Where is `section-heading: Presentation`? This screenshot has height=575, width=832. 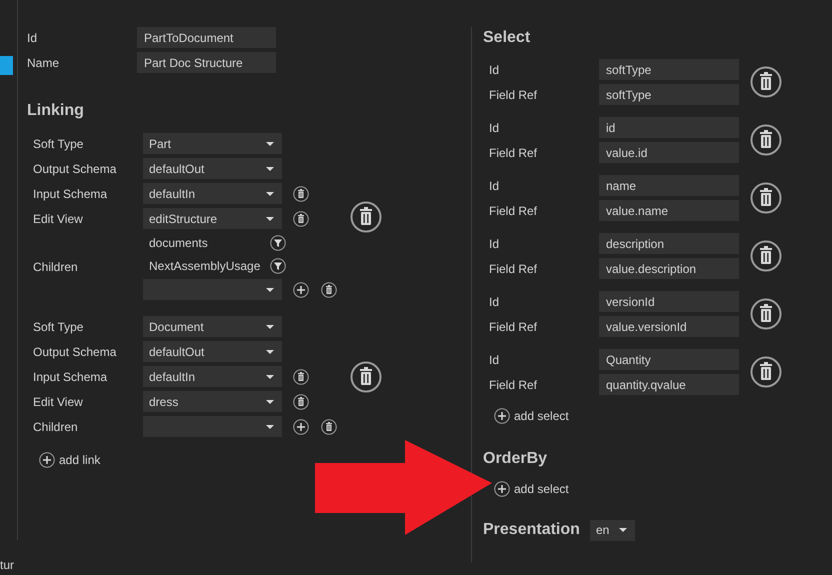 section-heading: Presentation is located at coordinates (532, 530).